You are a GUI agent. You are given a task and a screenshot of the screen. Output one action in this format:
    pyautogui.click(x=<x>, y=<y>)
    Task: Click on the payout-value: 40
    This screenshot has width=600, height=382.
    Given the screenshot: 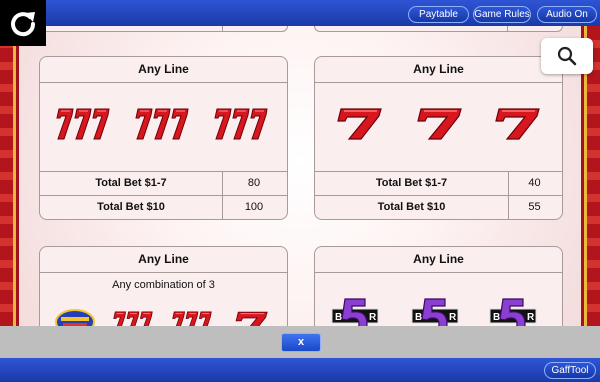 What is the action you would take?
    pyautogui.click(x=534, y=183)
    